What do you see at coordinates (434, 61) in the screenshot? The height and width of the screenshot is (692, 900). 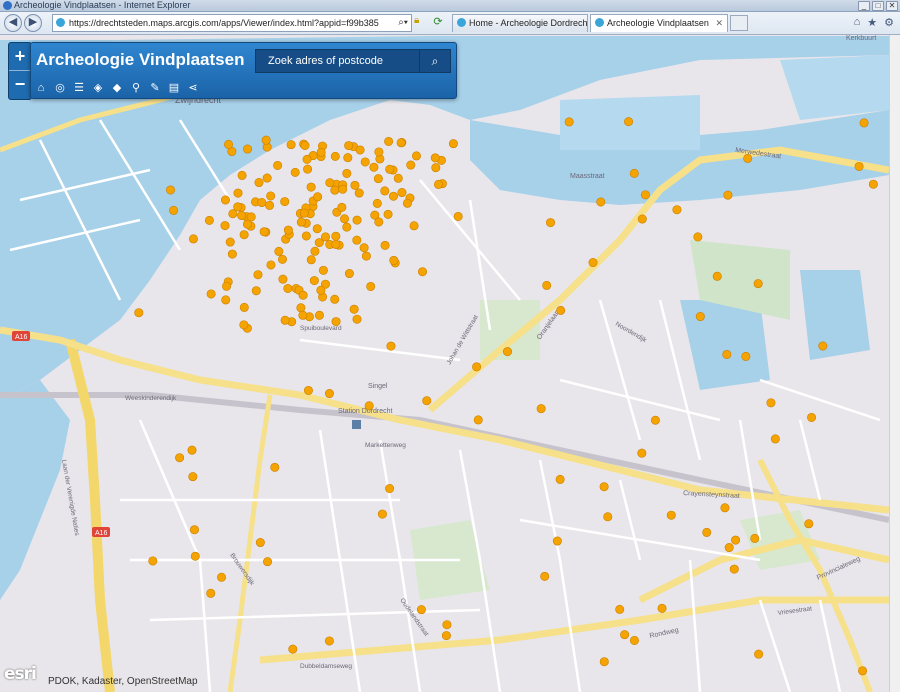 I see `search-button: ⌕` at bounding box center [434, 61].